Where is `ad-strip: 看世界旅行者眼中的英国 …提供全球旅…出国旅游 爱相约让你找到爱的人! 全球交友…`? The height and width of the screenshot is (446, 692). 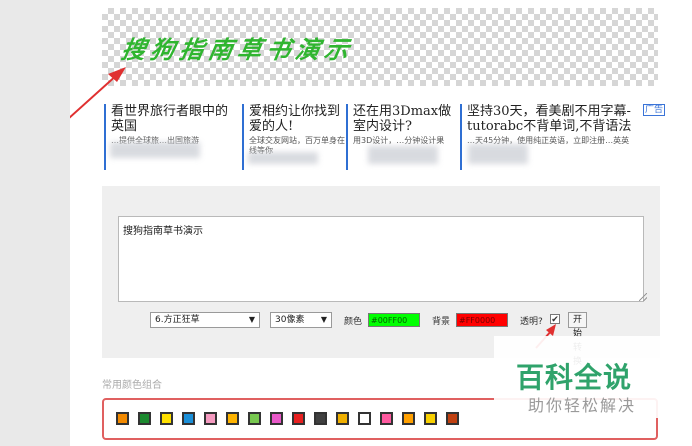 ad-strip: 看世界旅行者眼中的英国 …提供全球旅…出国旅游 爱相约让你找到爱的人! 全球交友… is located at coordinates (384, 137).